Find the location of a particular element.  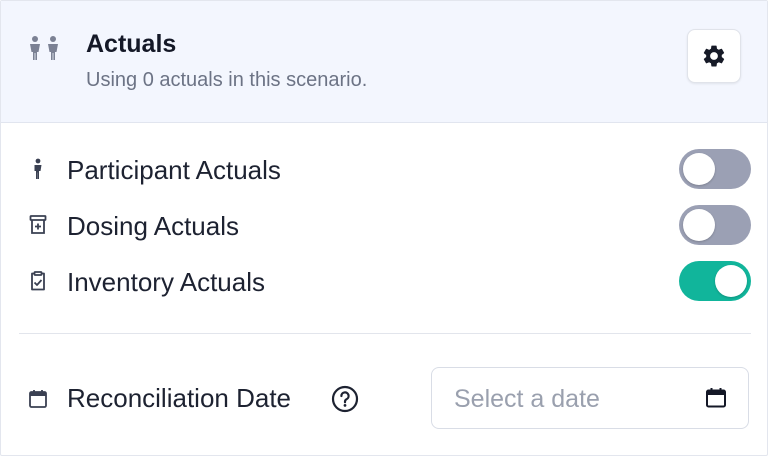

date-picker is located at coordinates (590, 398).